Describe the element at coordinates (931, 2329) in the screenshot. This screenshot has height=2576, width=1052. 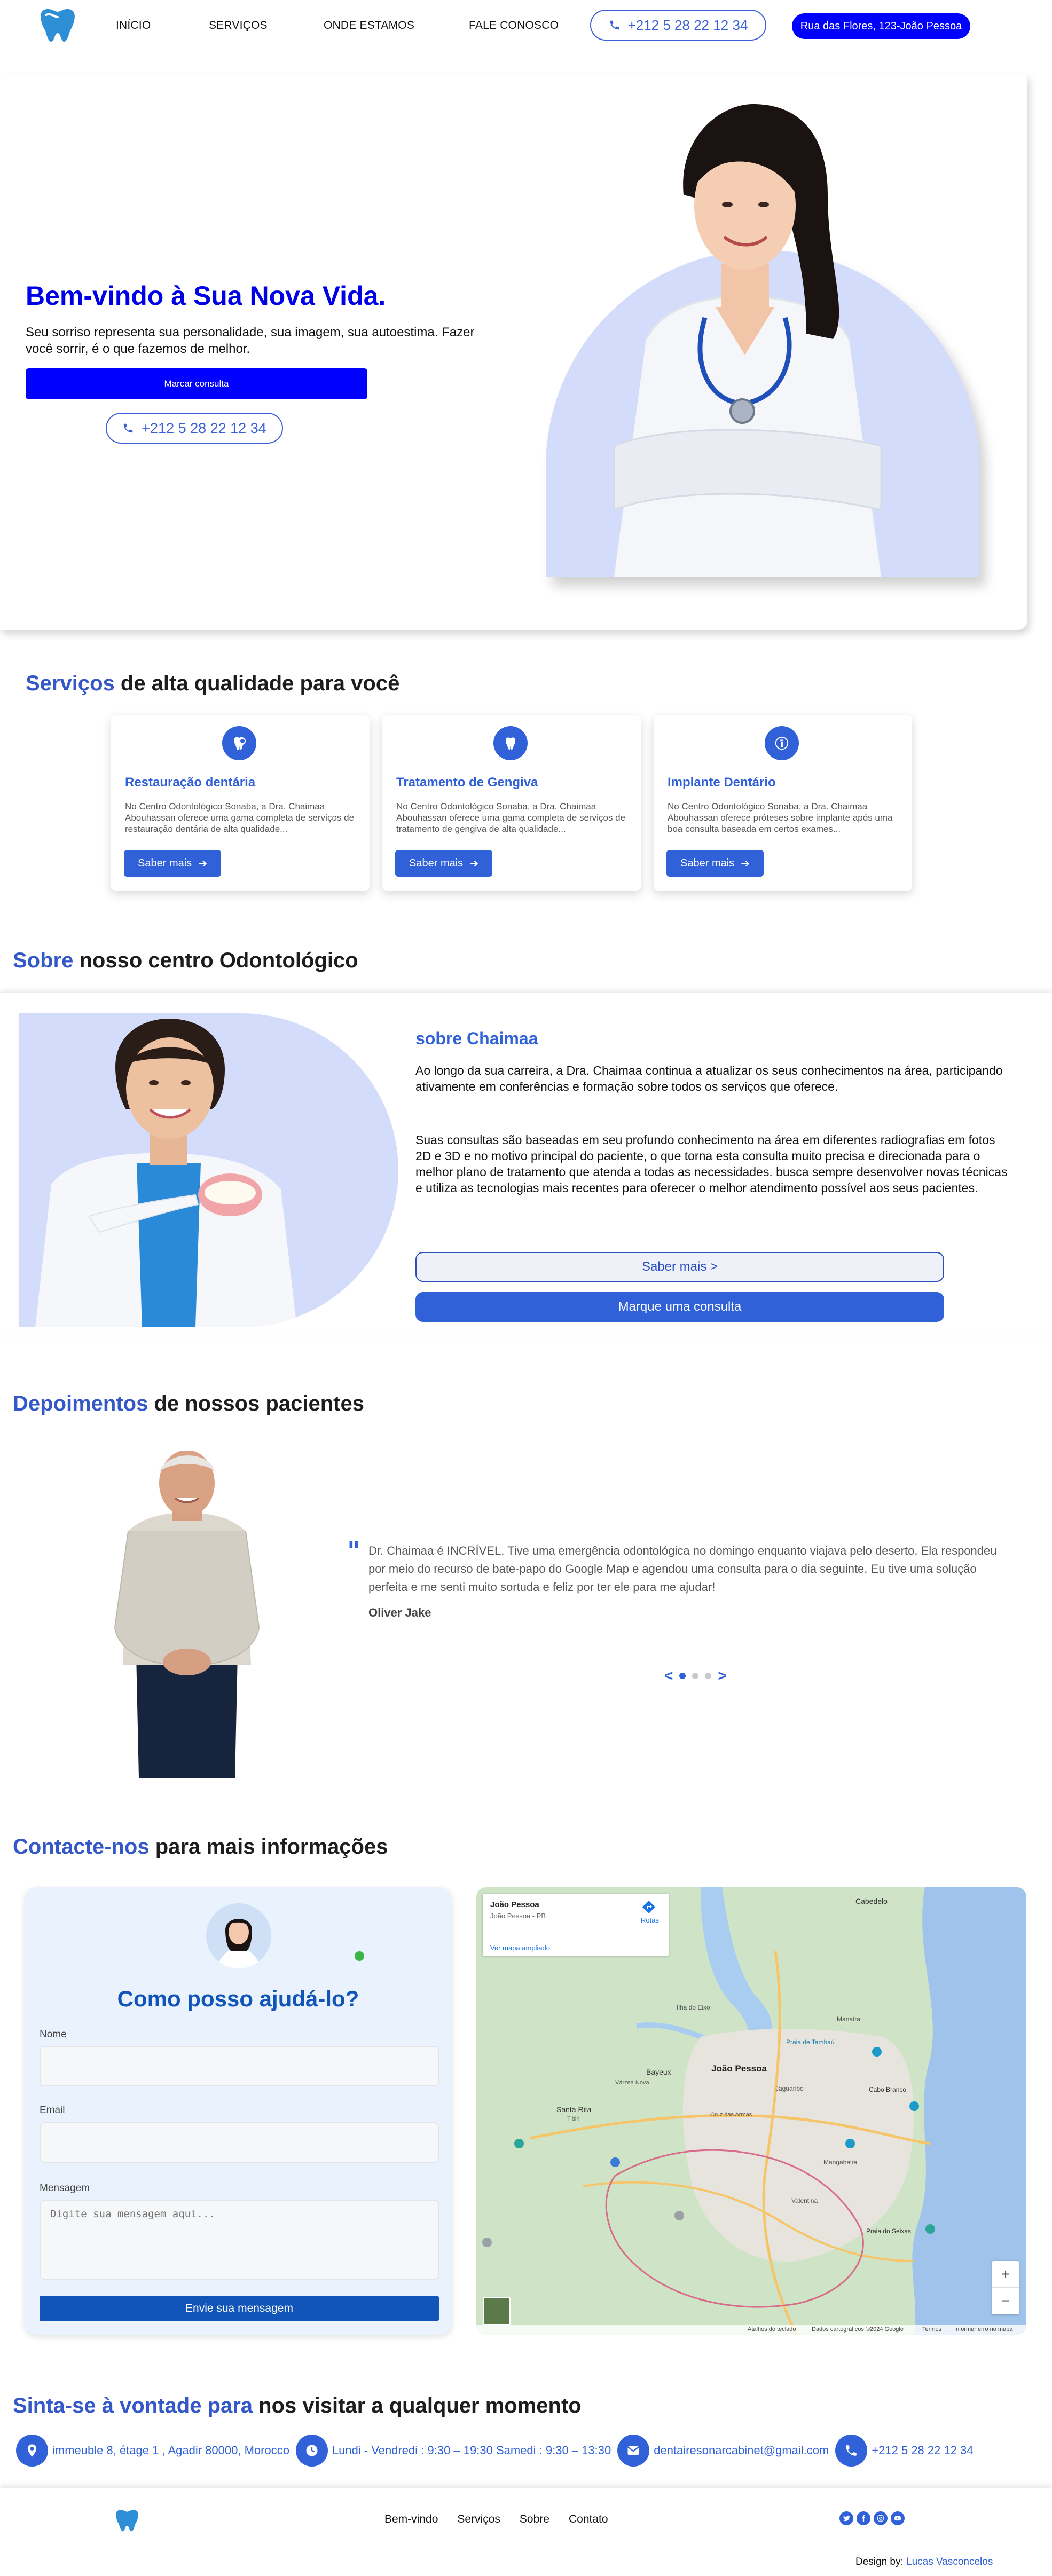
I see `map-attr-terms: Termos` at that location.